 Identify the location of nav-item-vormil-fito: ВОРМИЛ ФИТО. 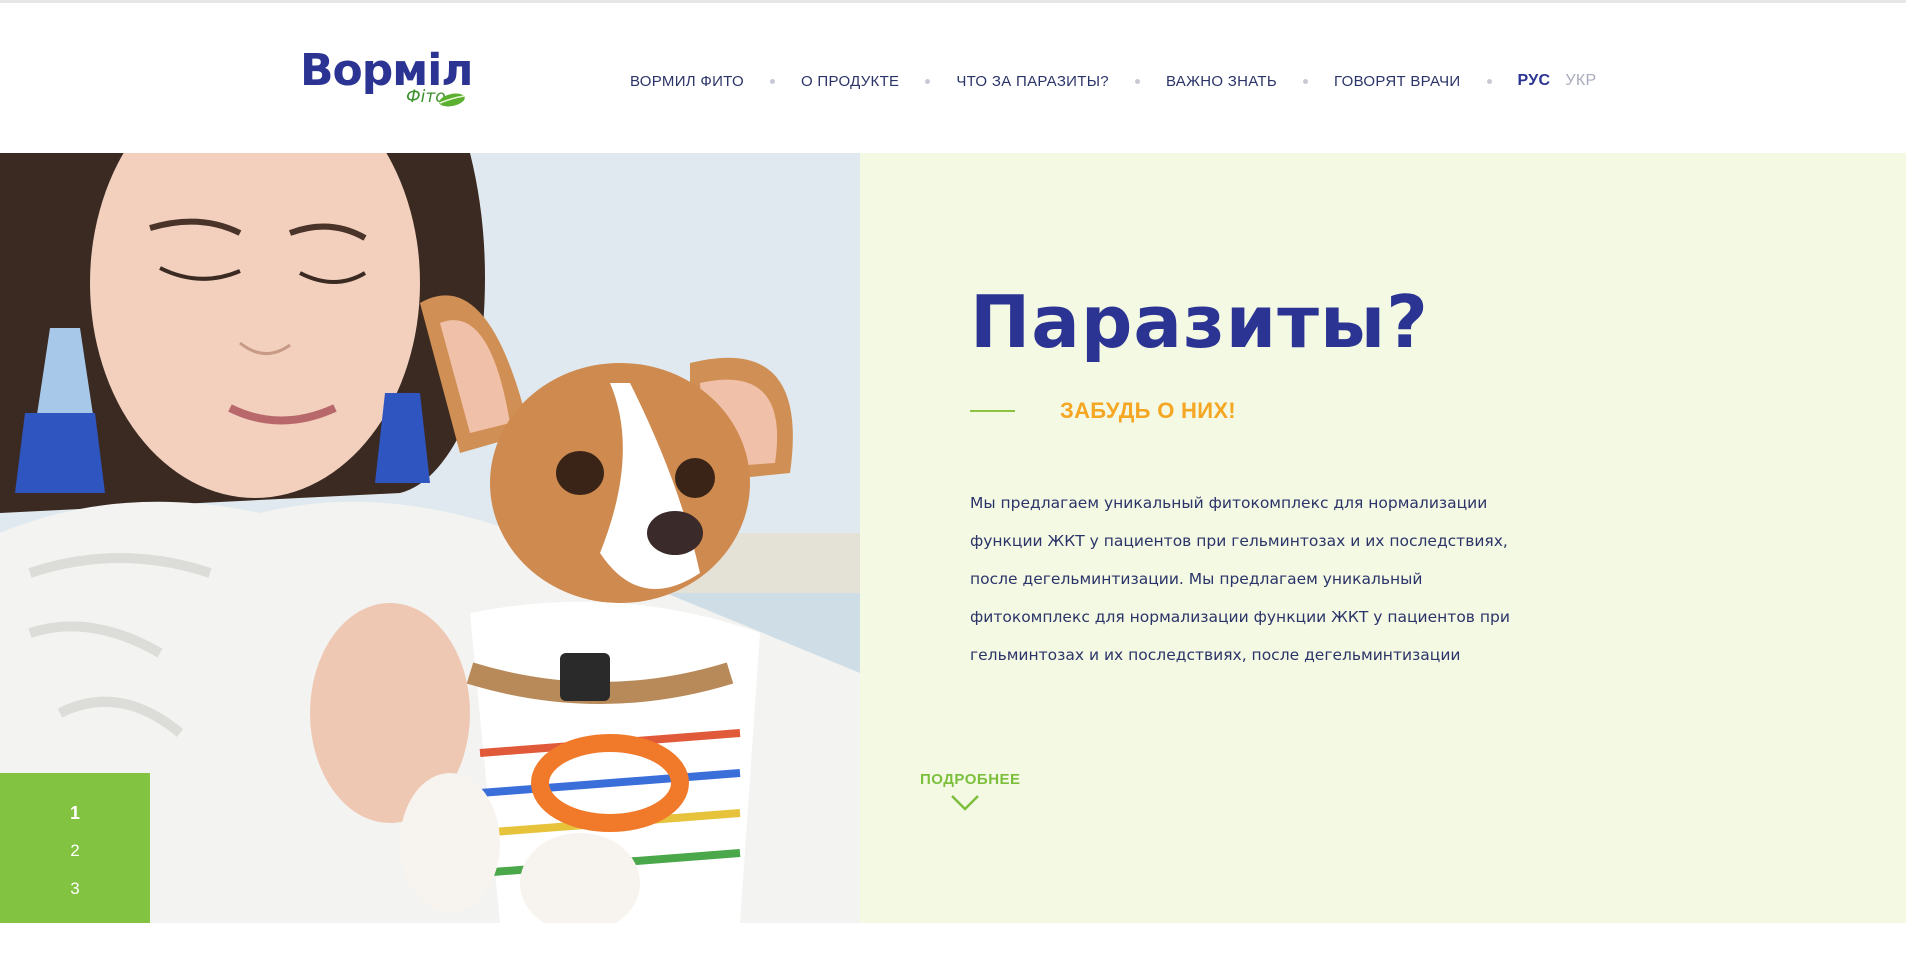
(687, 81).